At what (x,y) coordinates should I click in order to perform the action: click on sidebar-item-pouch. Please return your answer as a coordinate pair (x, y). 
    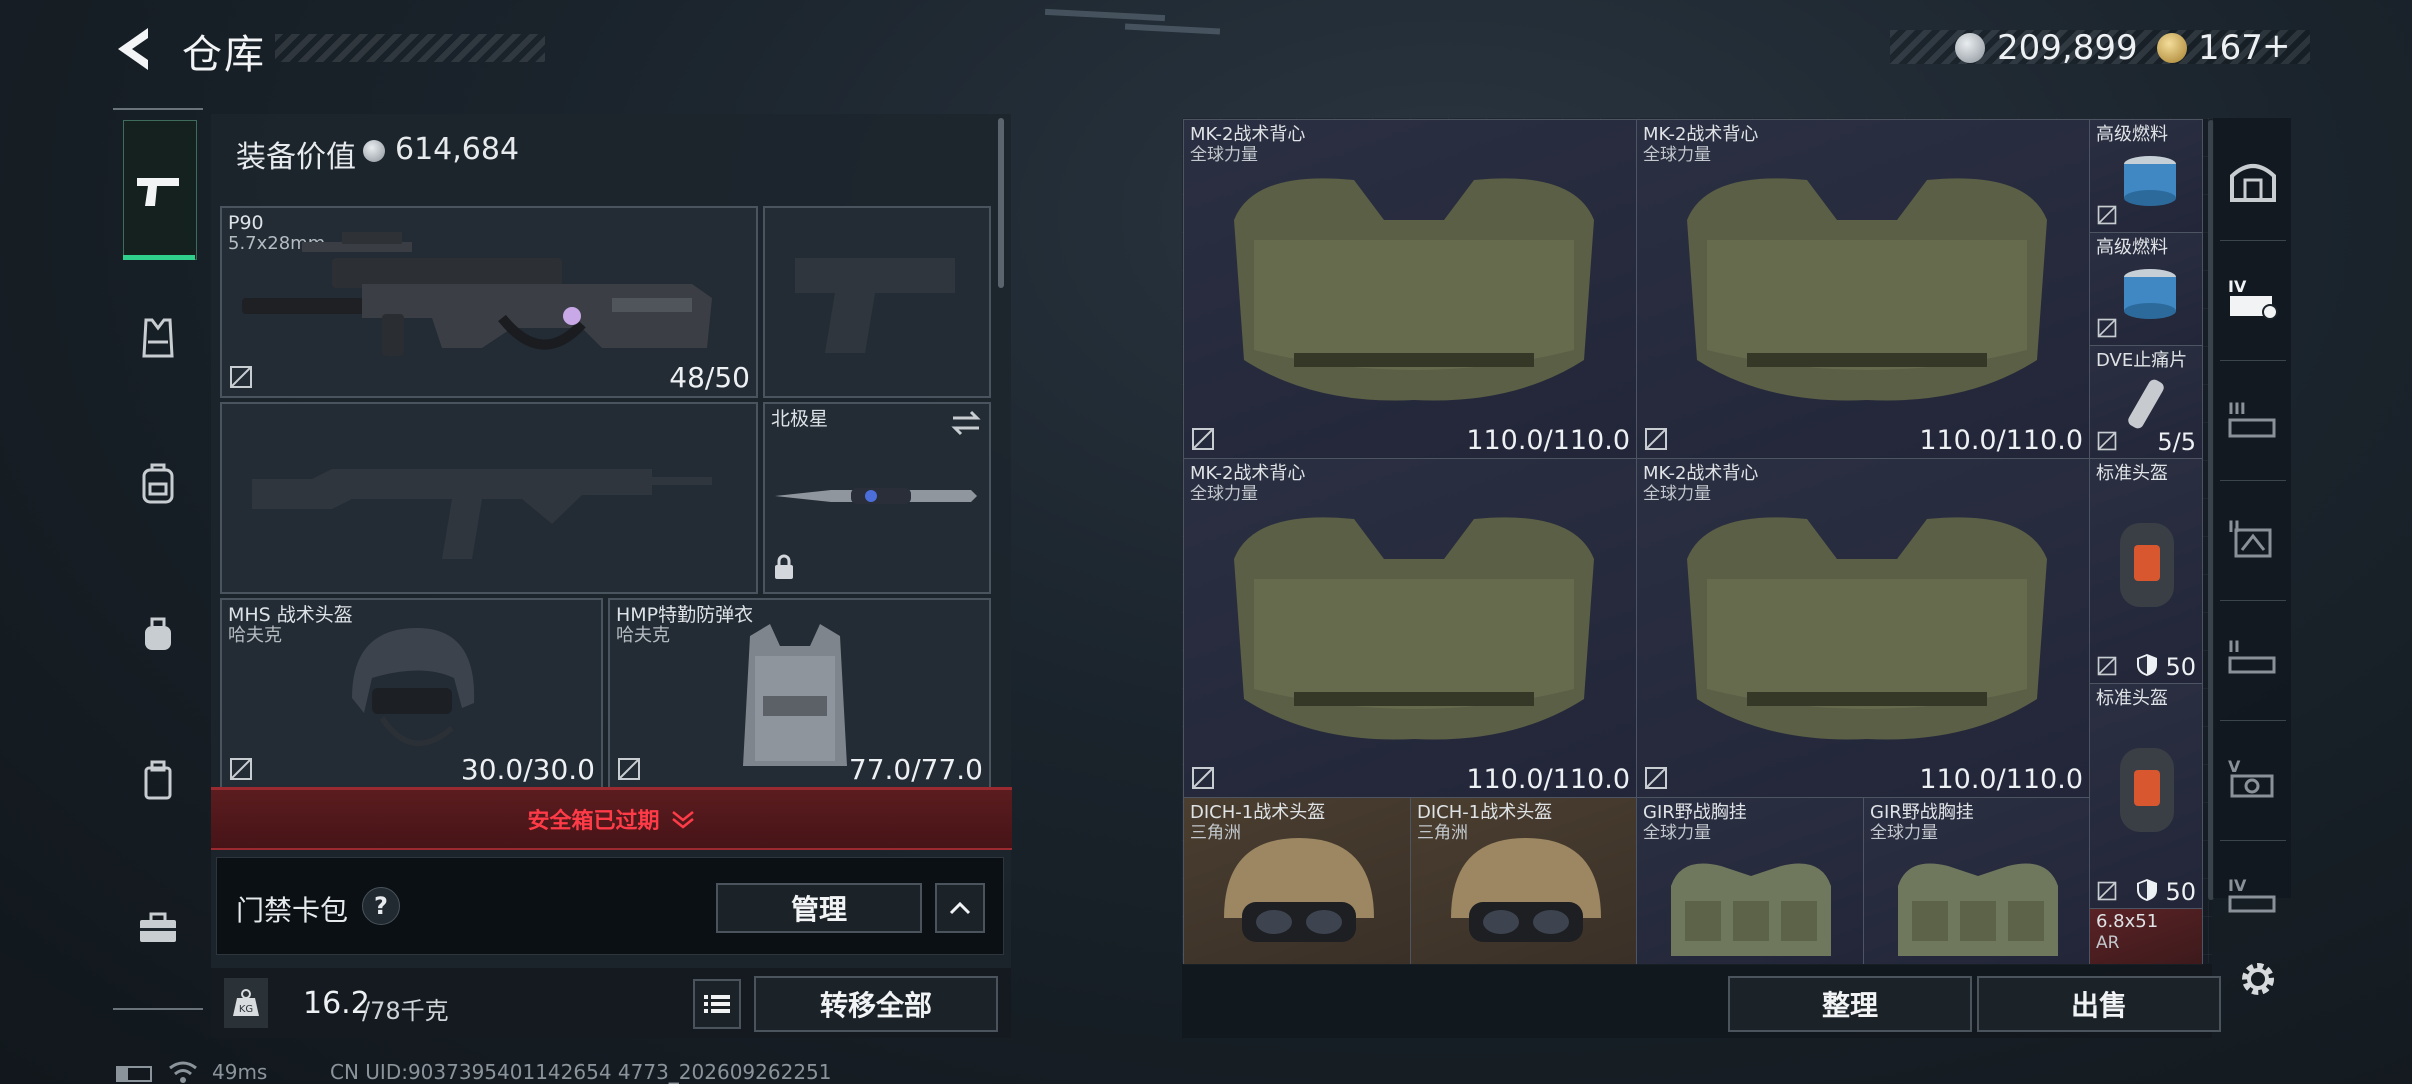
    Looking at the image, I should click on (158, 780).